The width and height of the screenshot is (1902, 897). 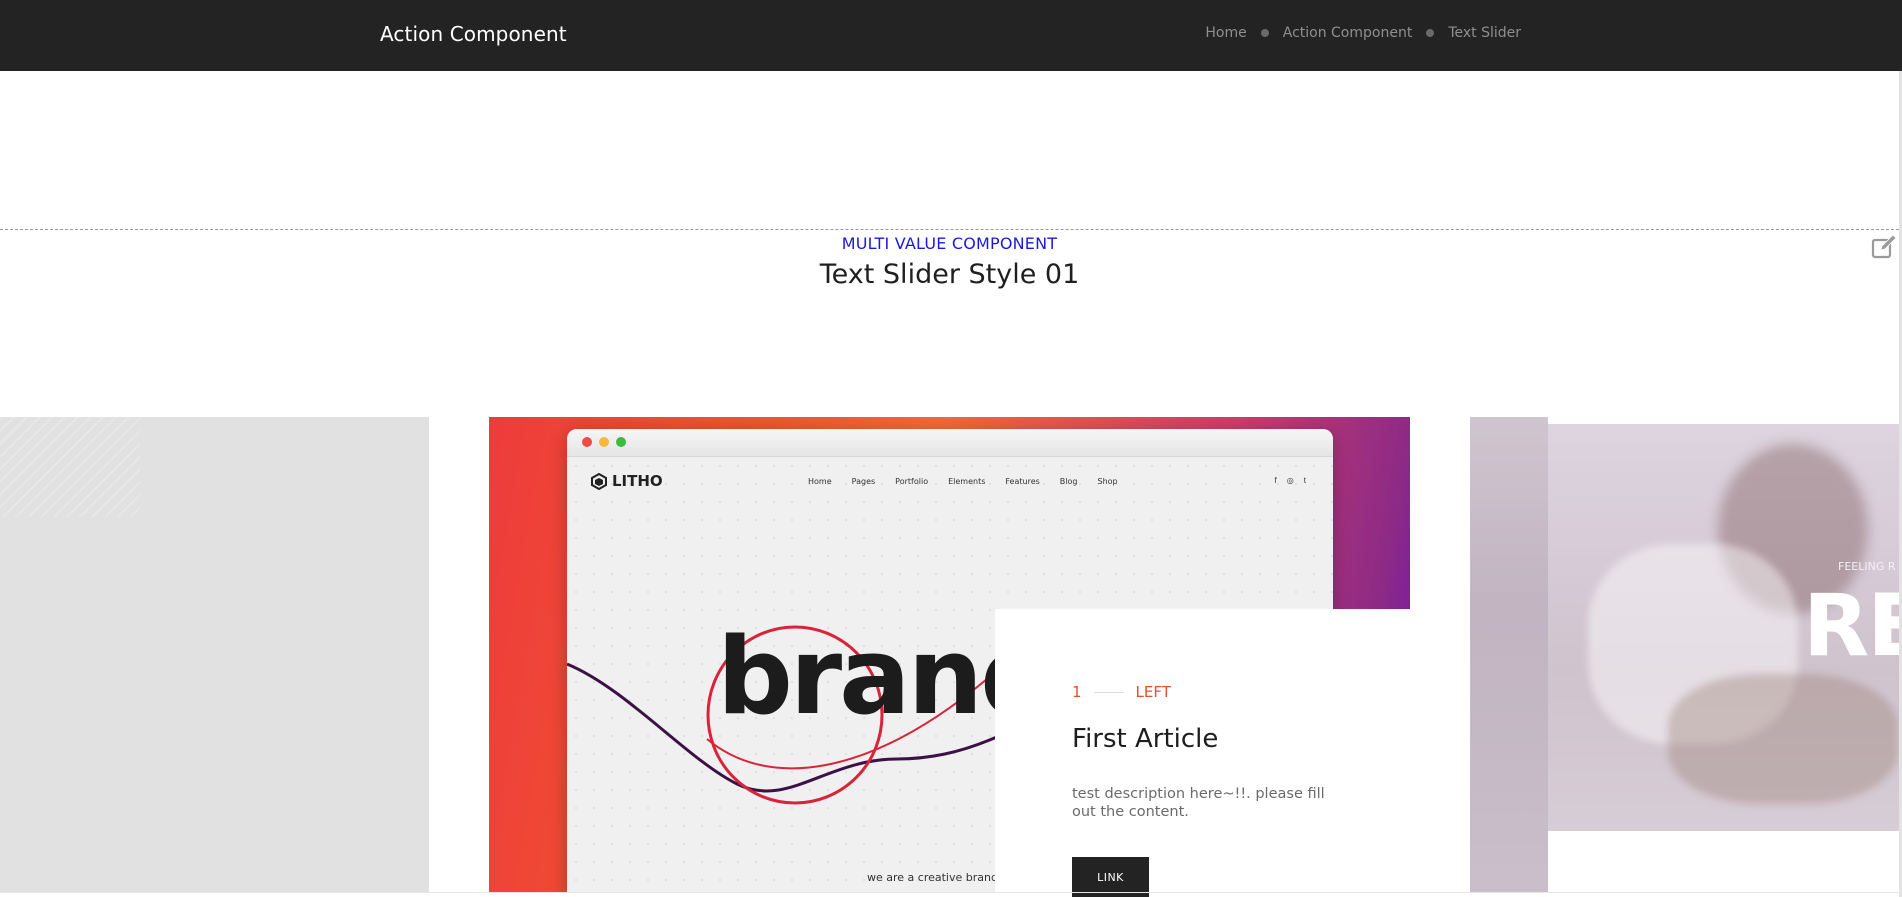 What do you see at coordinates (941, 877) in the screenshot?
I see `mock-caption: we are a creative branding` at bounding box center [941, 877].